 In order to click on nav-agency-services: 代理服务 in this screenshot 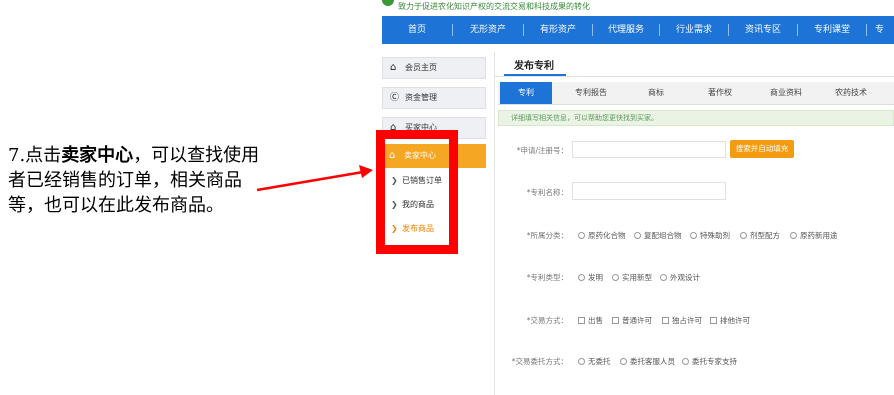, I will do `click(626, 30)`.